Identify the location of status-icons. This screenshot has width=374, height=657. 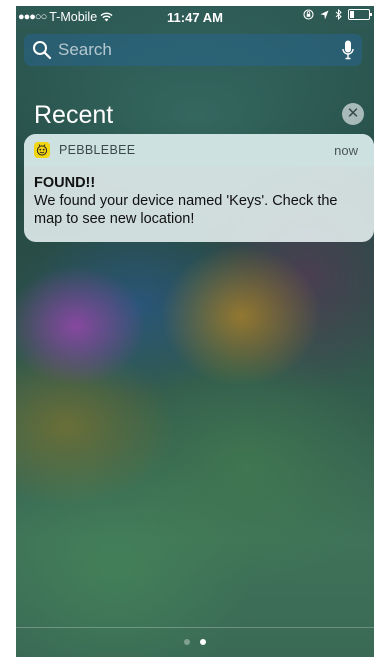
(337, 14).